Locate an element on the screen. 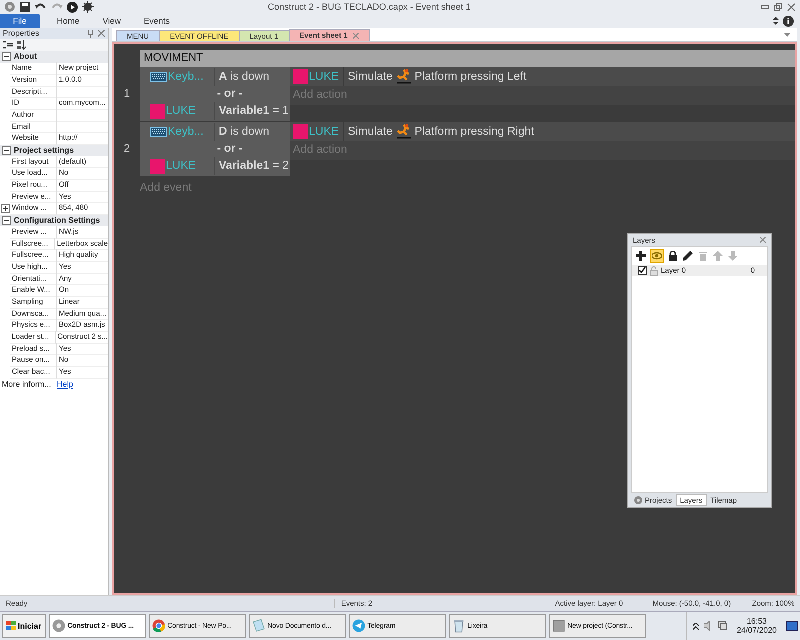 This screenshot has width=800, height=640. pencil-tool-button is located at coordinates (688, 256).